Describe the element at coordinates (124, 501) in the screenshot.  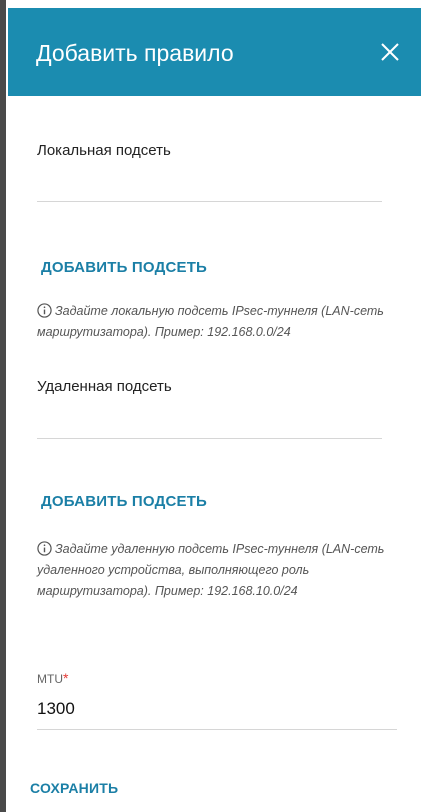
I see `add-remote-subnet-button: ДОБАВИТЬ ПОДСЕТЬ` at that location.